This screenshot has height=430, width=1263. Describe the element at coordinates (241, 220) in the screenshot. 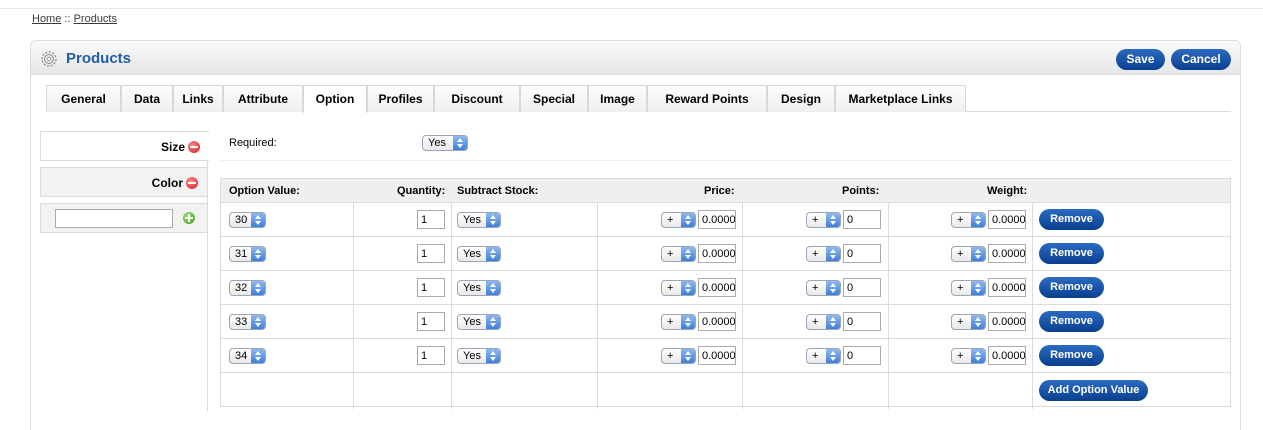

I see `option-value: 30` at that location.